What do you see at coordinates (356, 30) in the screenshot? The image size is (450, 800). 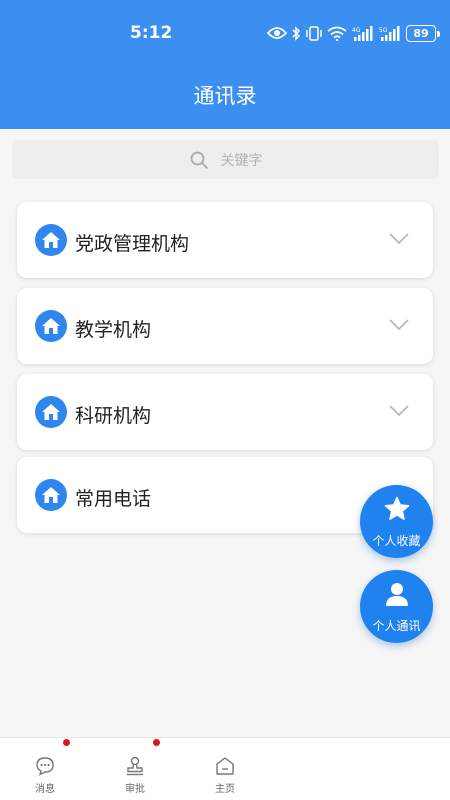 I see `svg-text: 4G` at bounding box center [356, 30].